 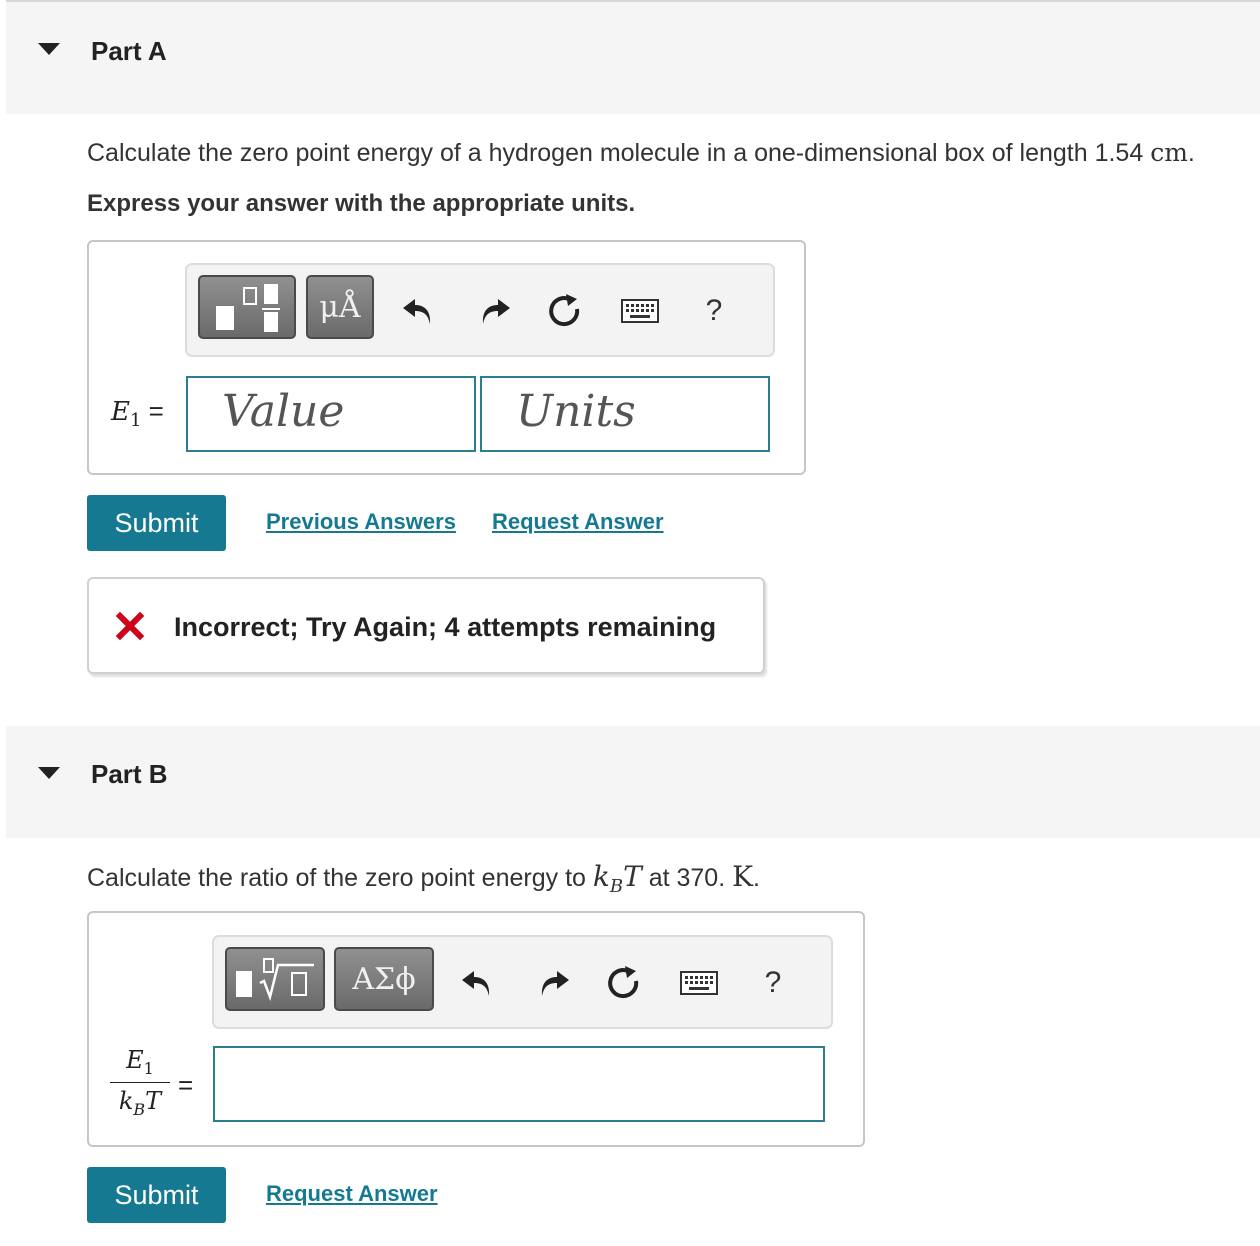 What do you see at coordinates (186, 1085) in the screenshot?
I see `ratio-equals: =` at bounding box center [186, 1085].